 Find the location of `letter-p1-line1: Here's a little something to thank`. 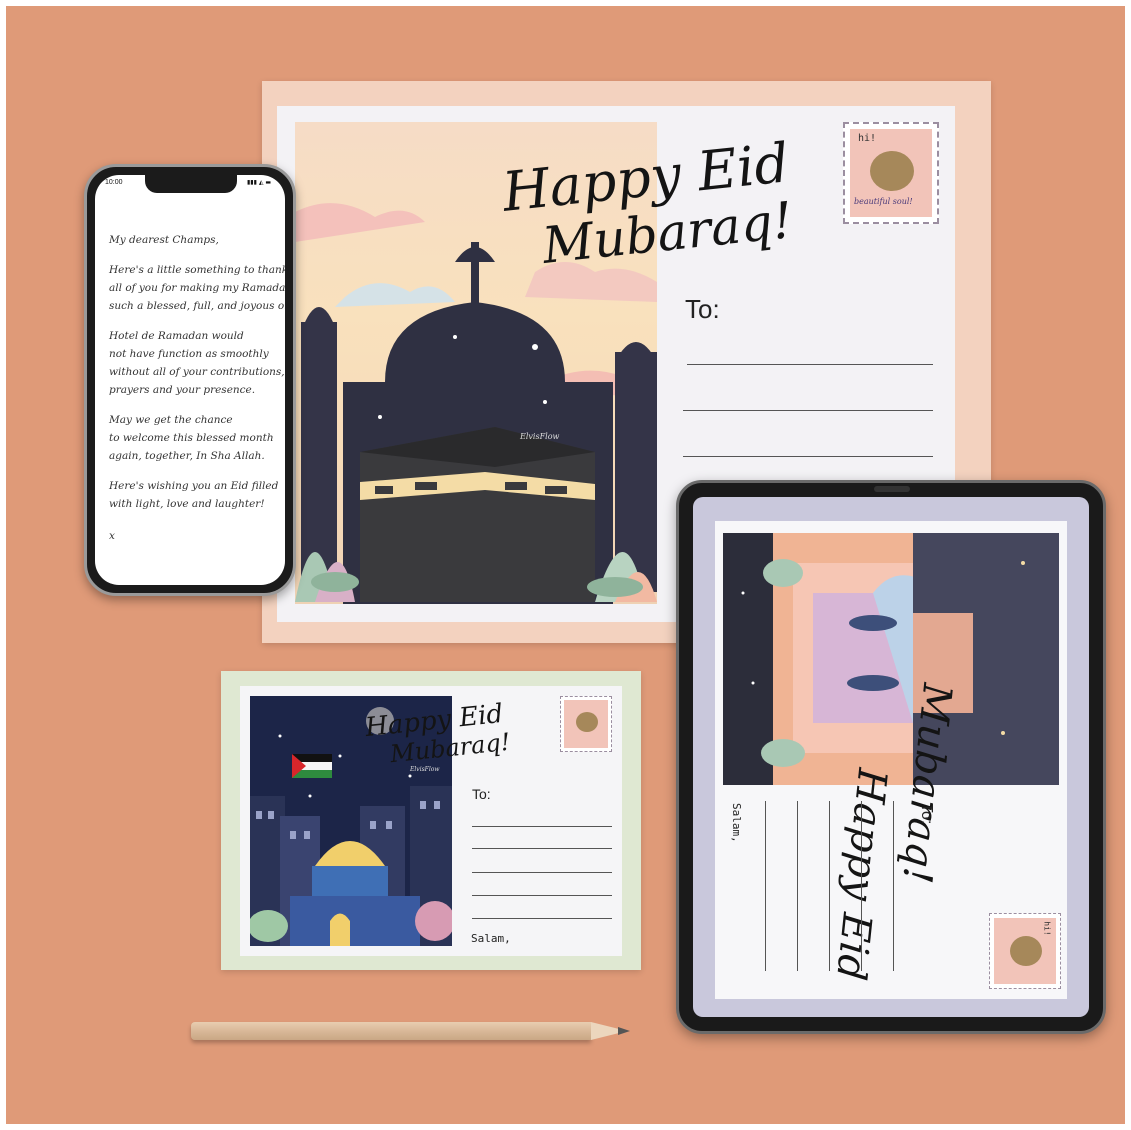

letter-p1-line1: Here's a little something to thank is located at coordinates (197, 270).